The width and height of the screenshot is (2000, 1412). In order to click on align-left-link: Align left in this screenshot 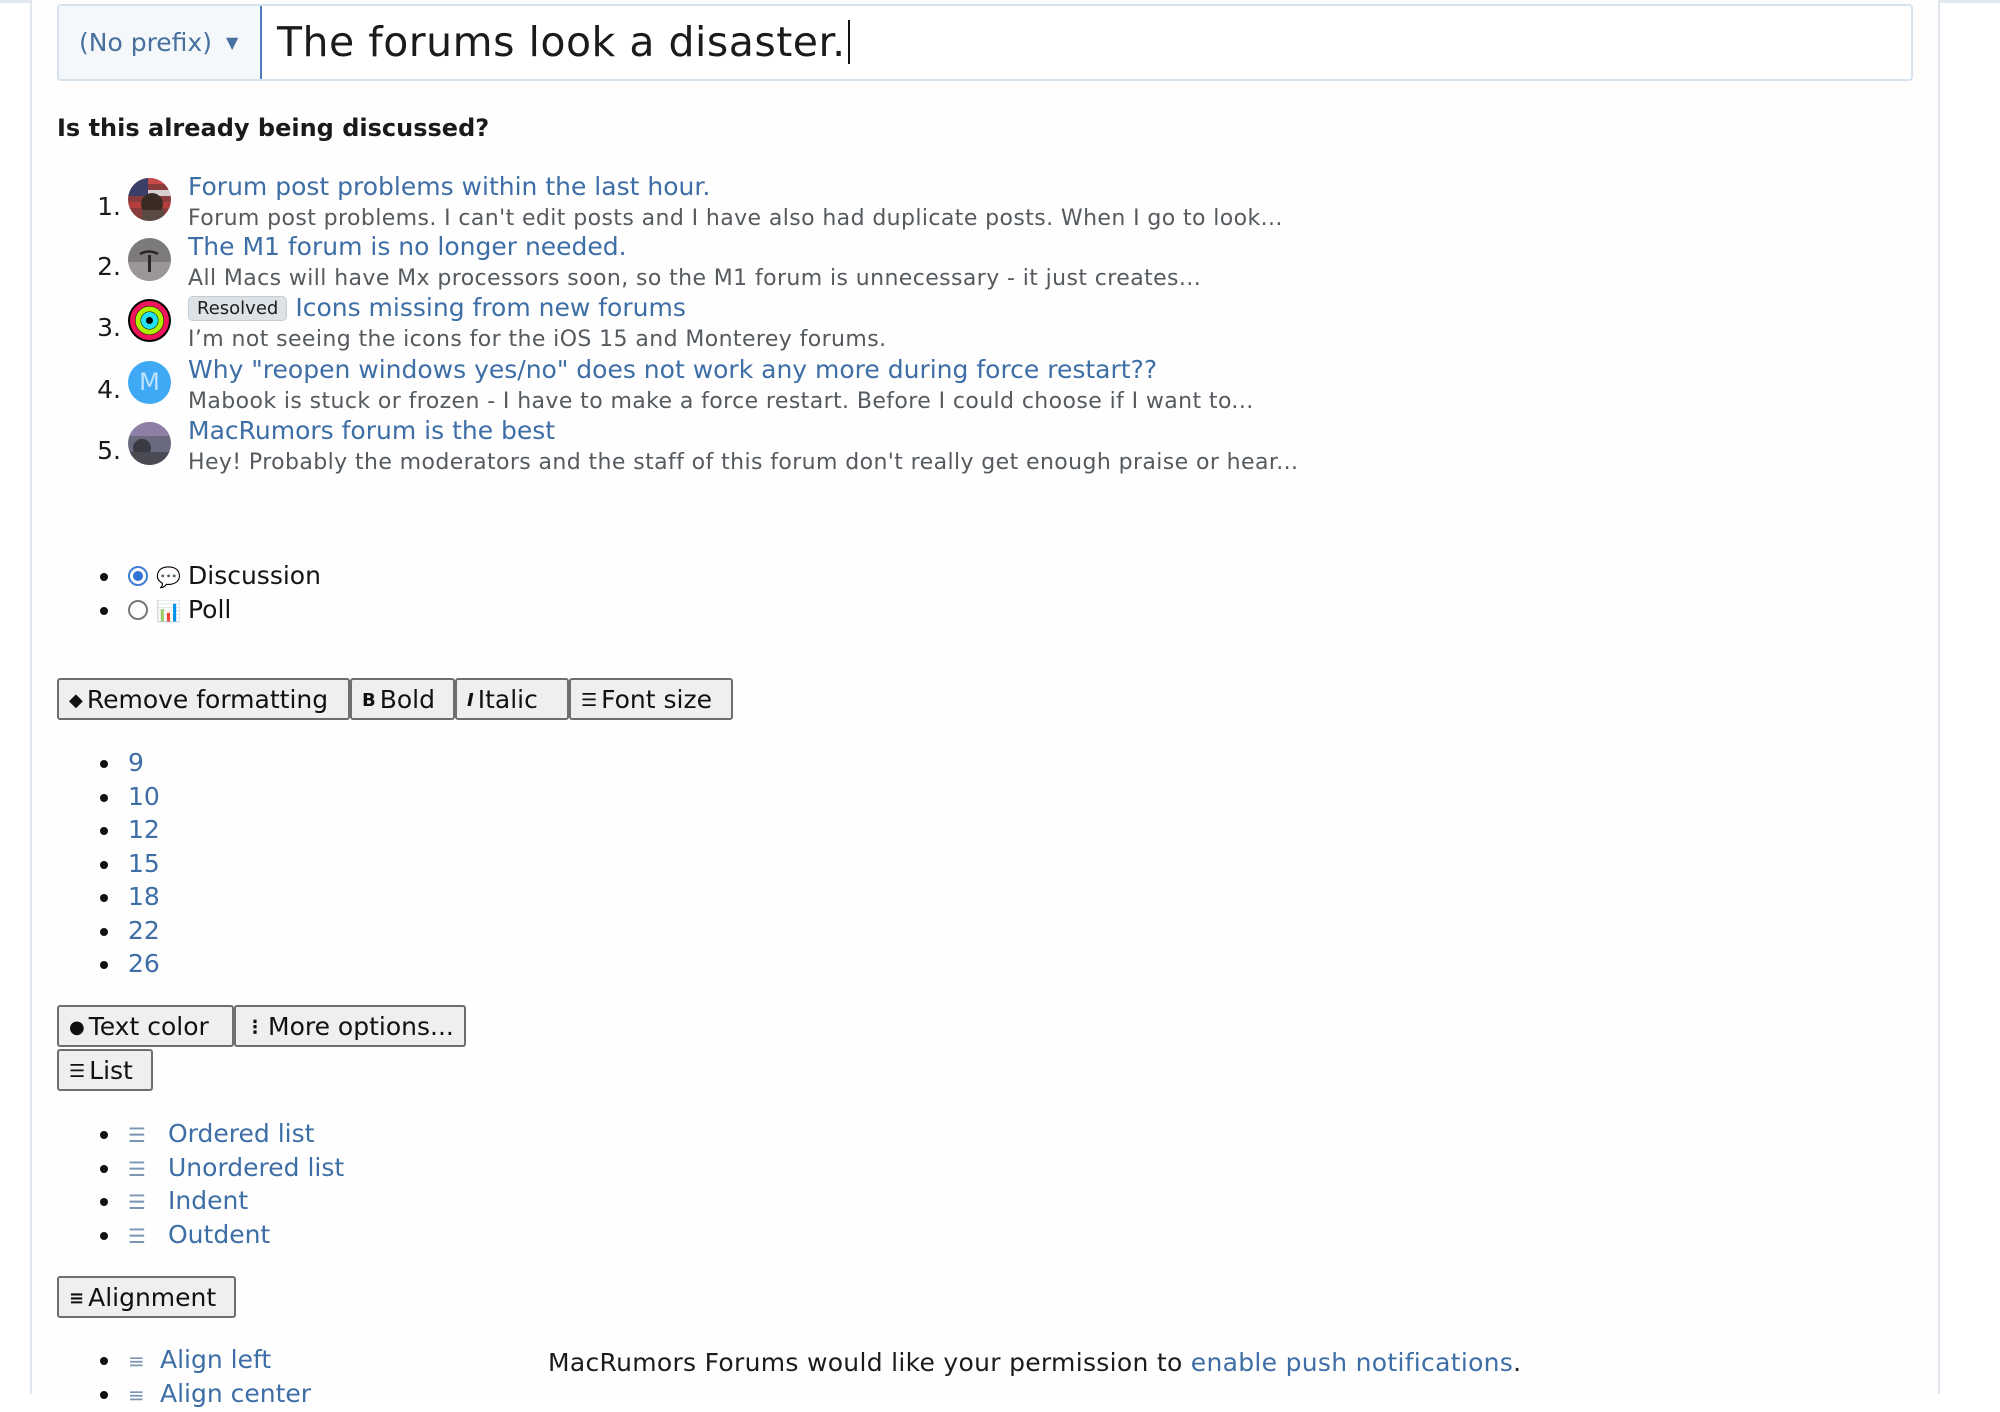, I will do `click(215, 1359)`.